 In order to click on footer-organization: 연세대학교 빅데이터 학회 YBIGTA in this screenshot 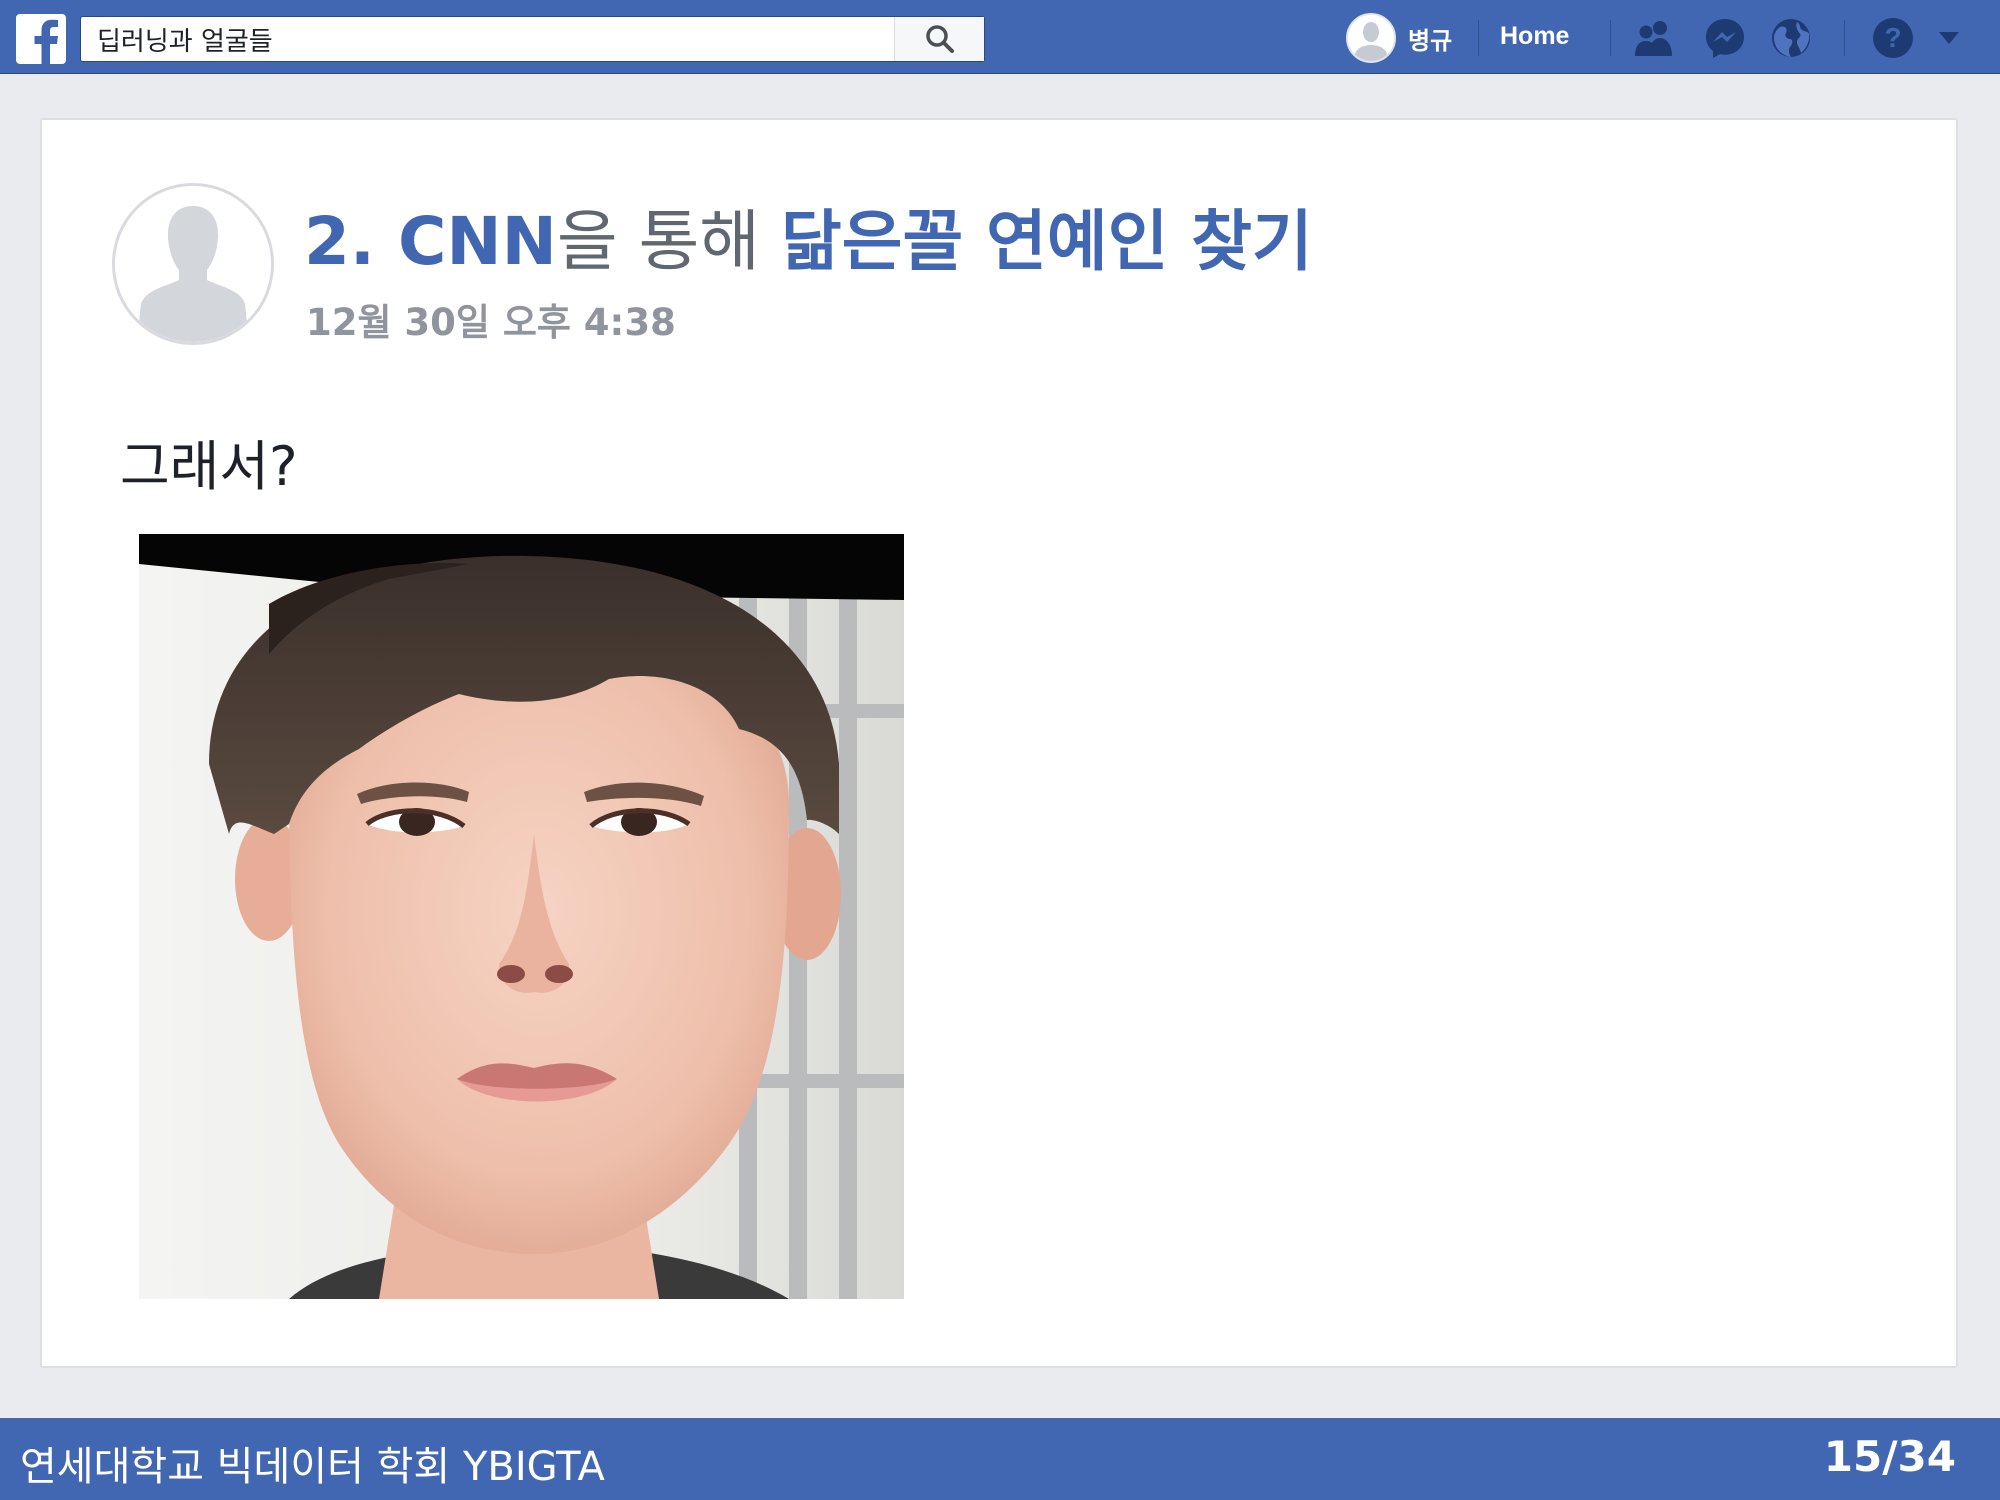, I will do `click(312, 1467)`.